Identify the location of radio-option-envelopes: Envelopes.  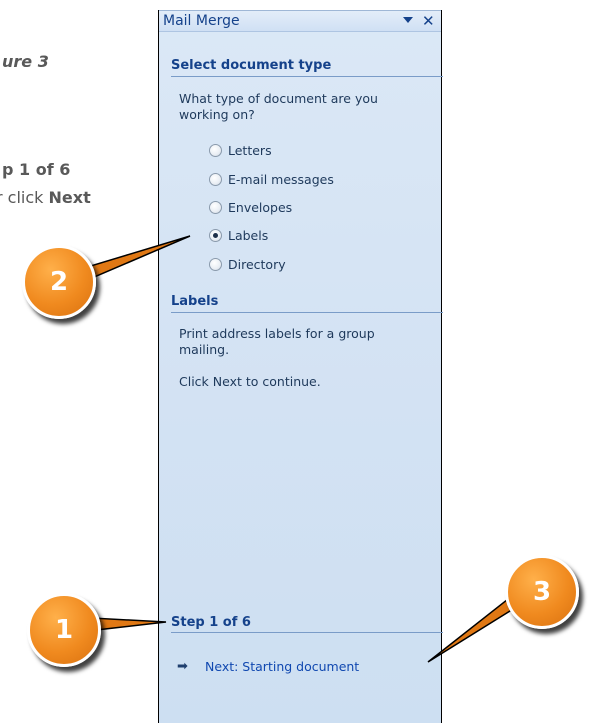
(250, 207).